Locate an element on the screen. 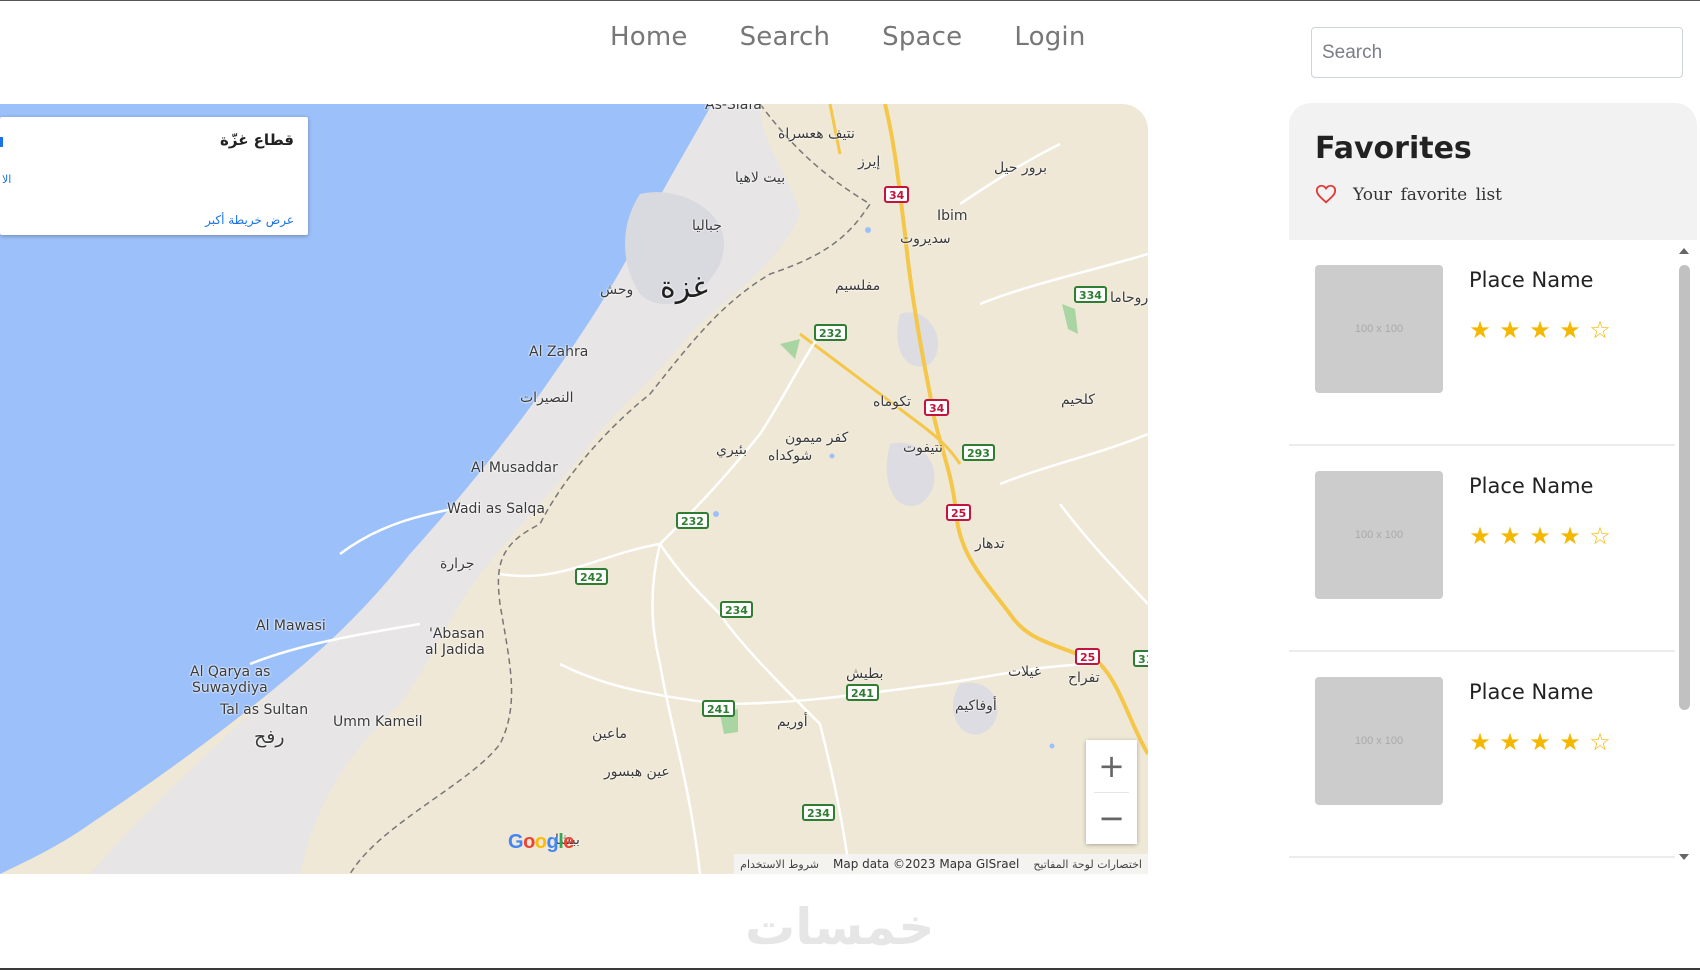 This screenshot has width=1700, height=970. map-label-place: غيلات is located at coordinates (1025, 672).